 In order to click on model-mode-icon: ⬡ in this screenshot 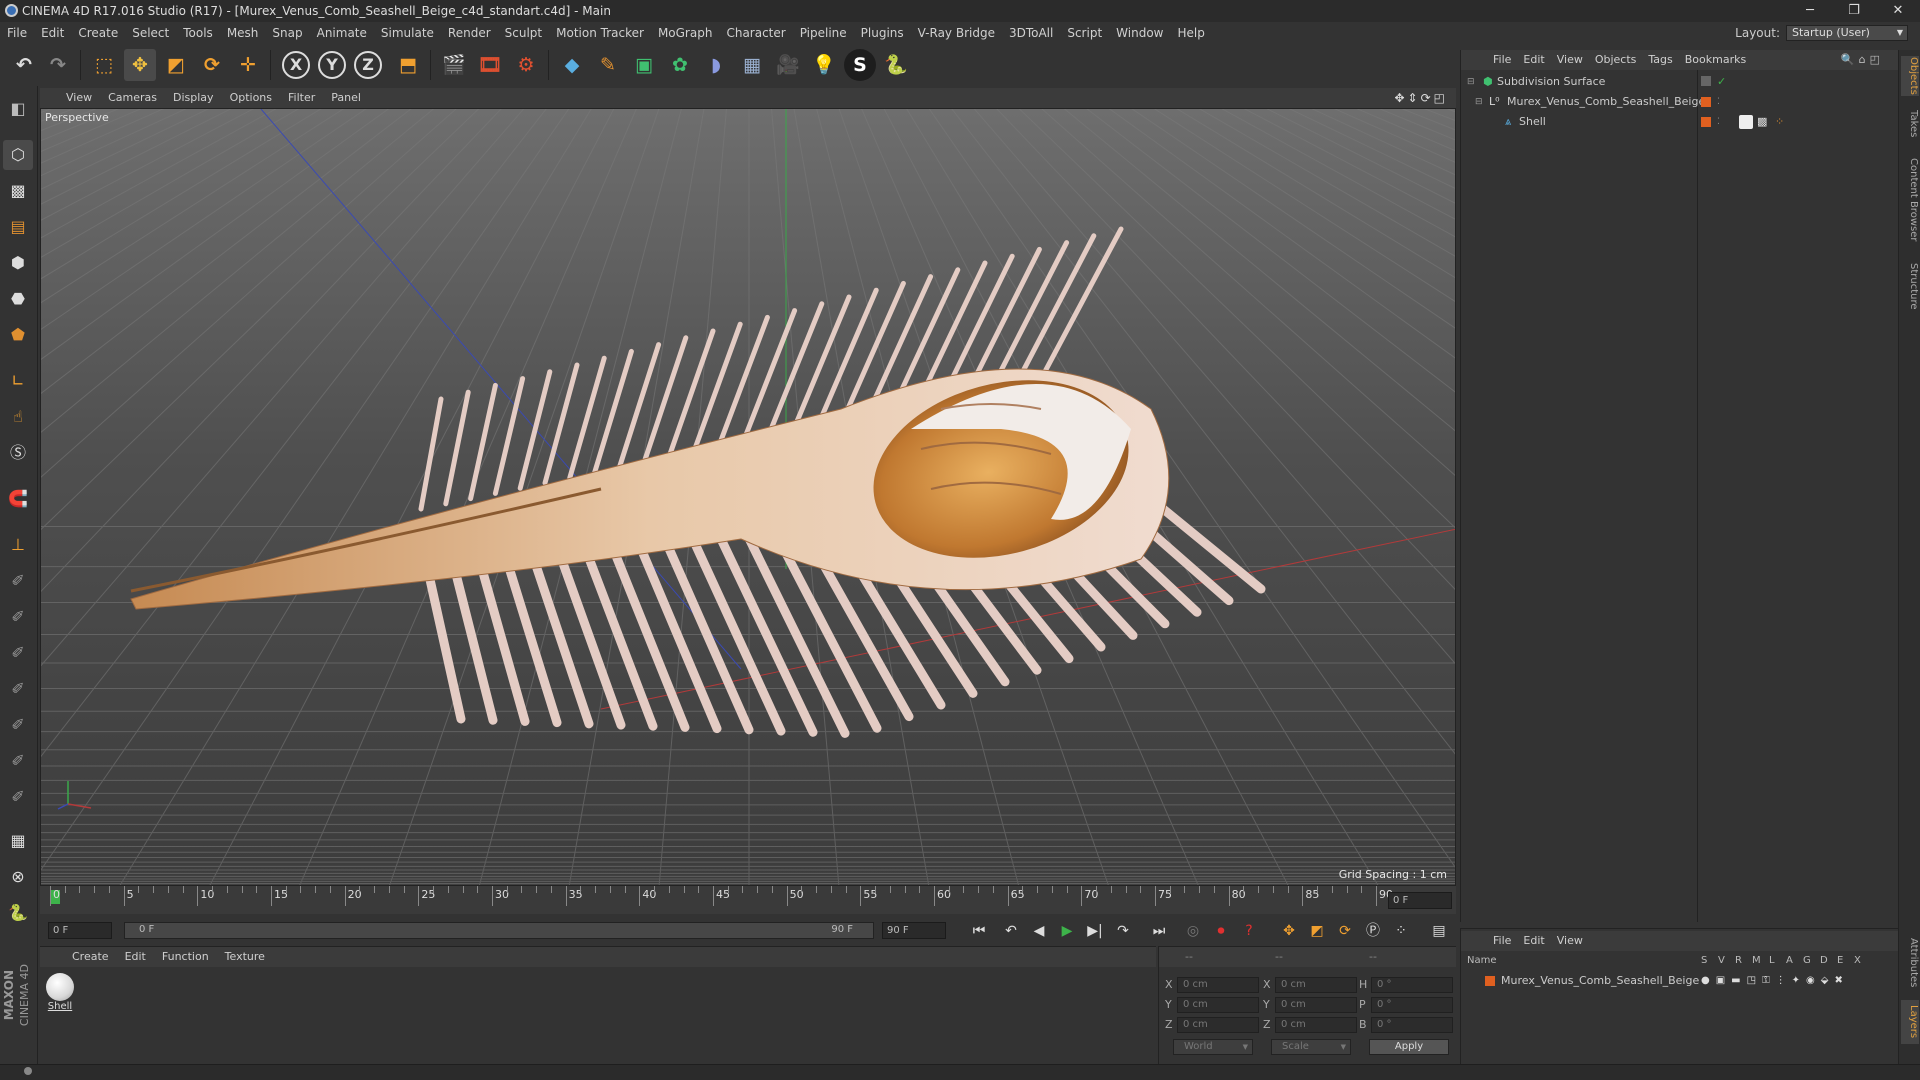, I will do `click(18, 155)`.